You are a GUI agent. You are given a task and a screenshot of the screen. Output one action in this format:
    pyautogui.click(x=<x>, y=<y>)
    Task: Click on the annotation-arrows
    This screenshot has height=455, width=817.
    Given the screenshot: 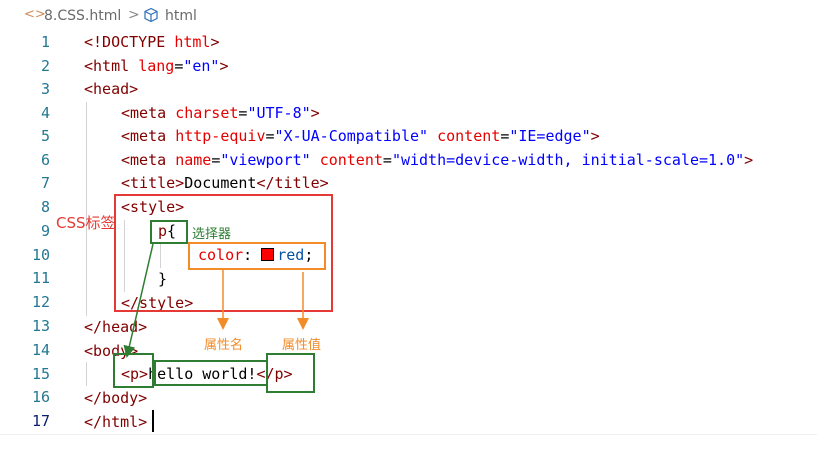 What is the action you would take?
    pyautogui.click(x=216, y=300)
    